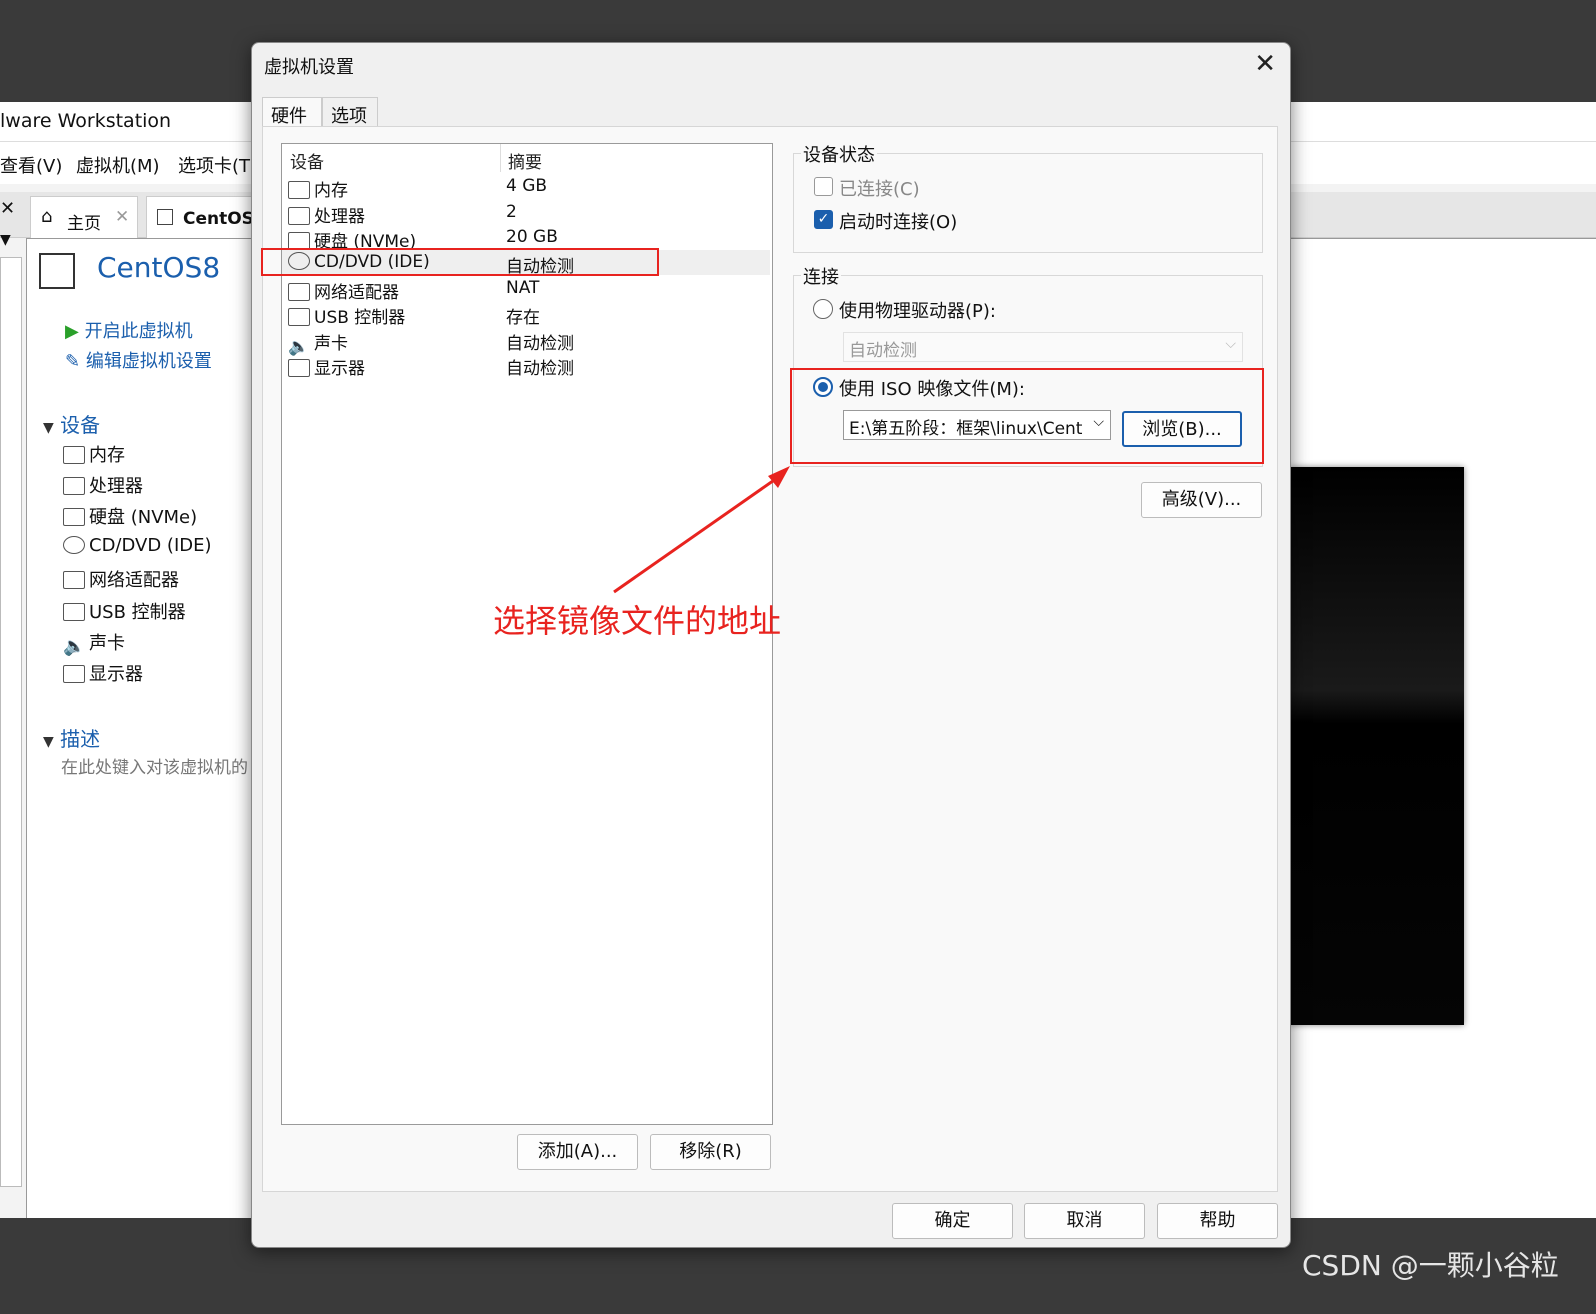 Image resolution: width=1596 pixels, height=1314 pixels. I want to click on annotation-text: 选择镜像文件的地址, so click(637, 621).